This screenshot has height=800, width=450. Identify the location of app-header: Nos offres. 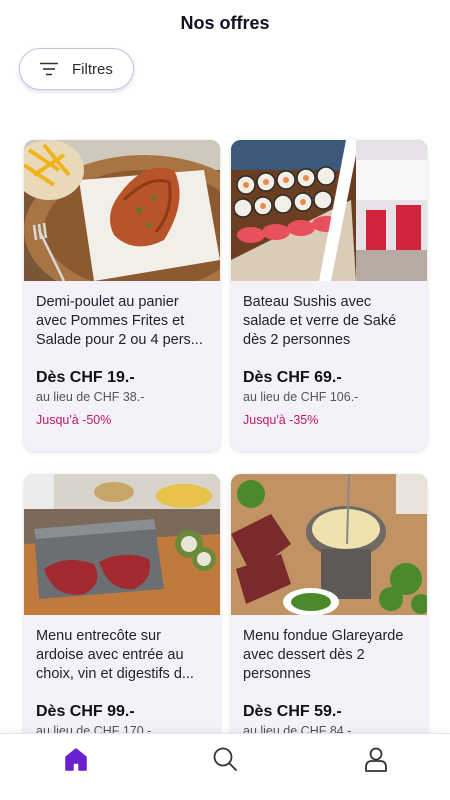
(225, 22).